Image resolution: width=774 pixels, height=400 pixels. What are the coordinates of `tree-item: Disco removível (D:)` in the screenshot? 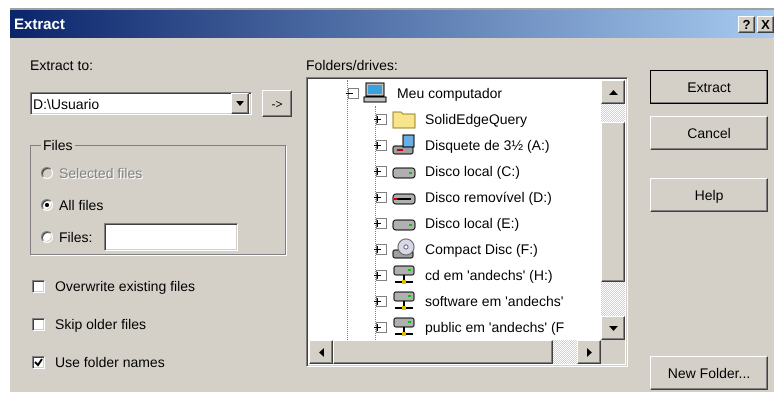 It's located at (488, 197).